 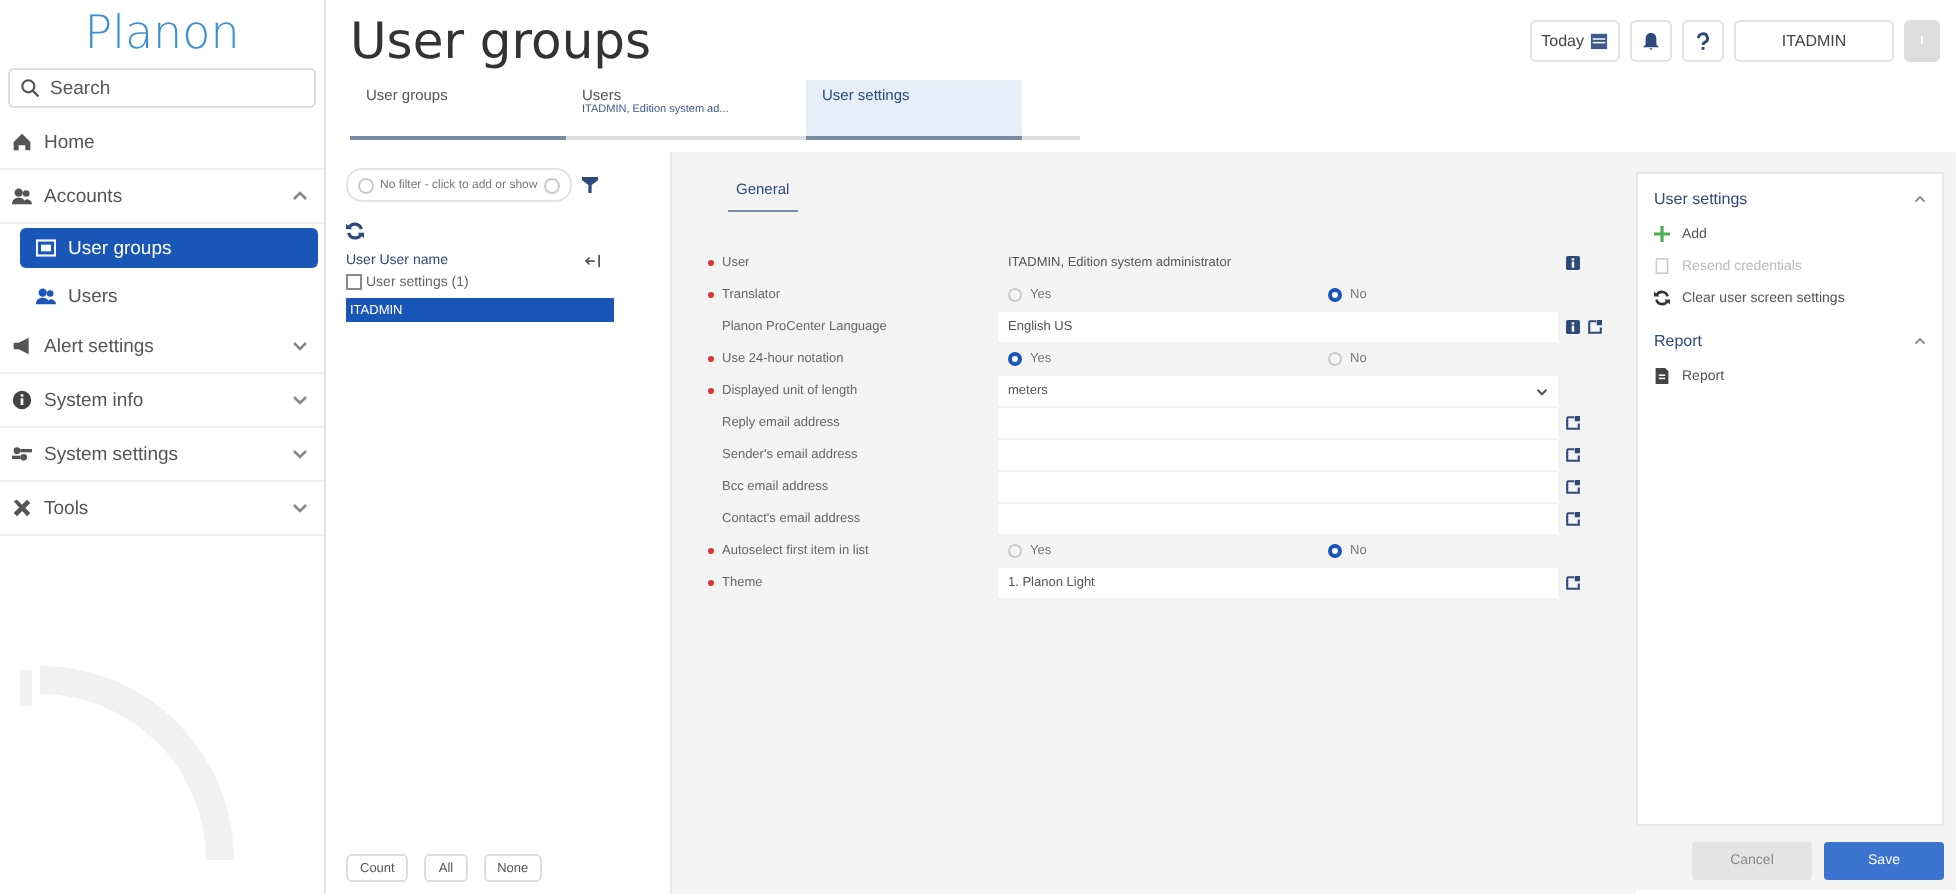 I want to click on bell-icon, so click(x=1651, y=40).